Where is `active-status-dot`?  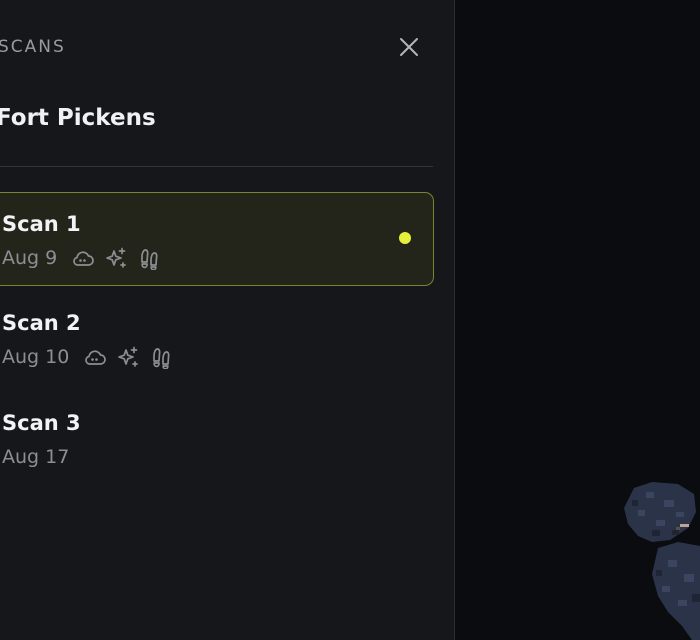 active-status-dot is located at coordinates (405, 238).